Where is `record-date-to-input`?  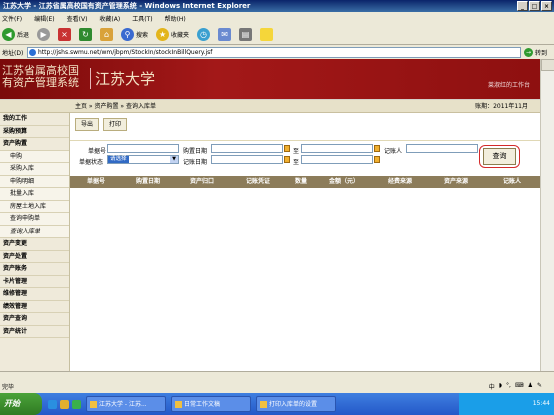 record-date-to-input is located at coordinates (337, 159).